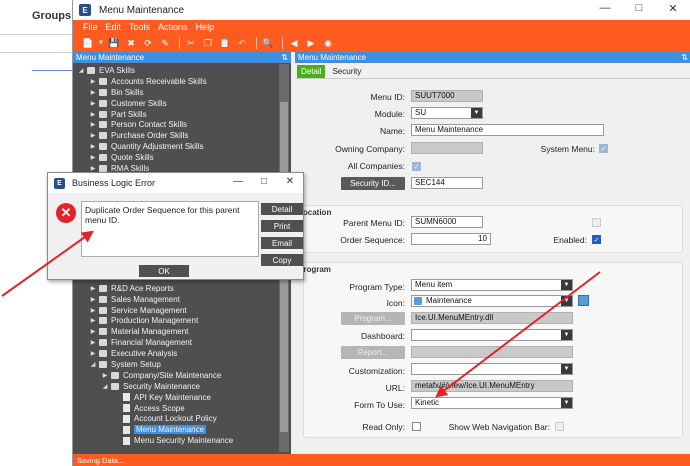 This screenshot has height=466, width=690. What do you see at coordinates (492, 335) in the screenshot?
I see `dashboard-select: ▼` at bounding box center [492, 335].